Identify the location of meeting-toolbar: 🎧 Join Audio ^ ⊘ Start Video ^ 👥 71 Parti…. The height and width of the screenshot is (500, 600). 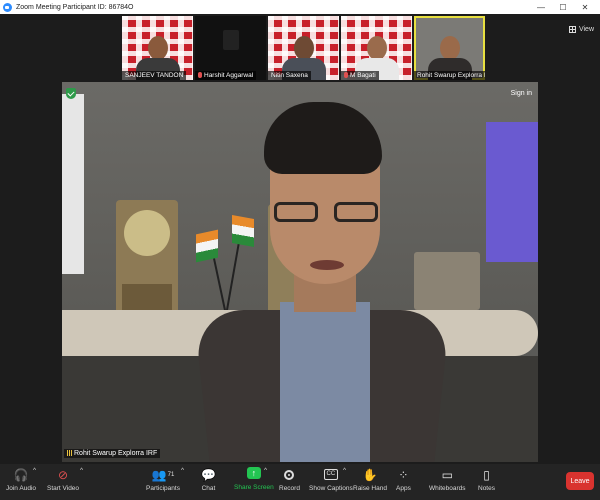
(300, 482).